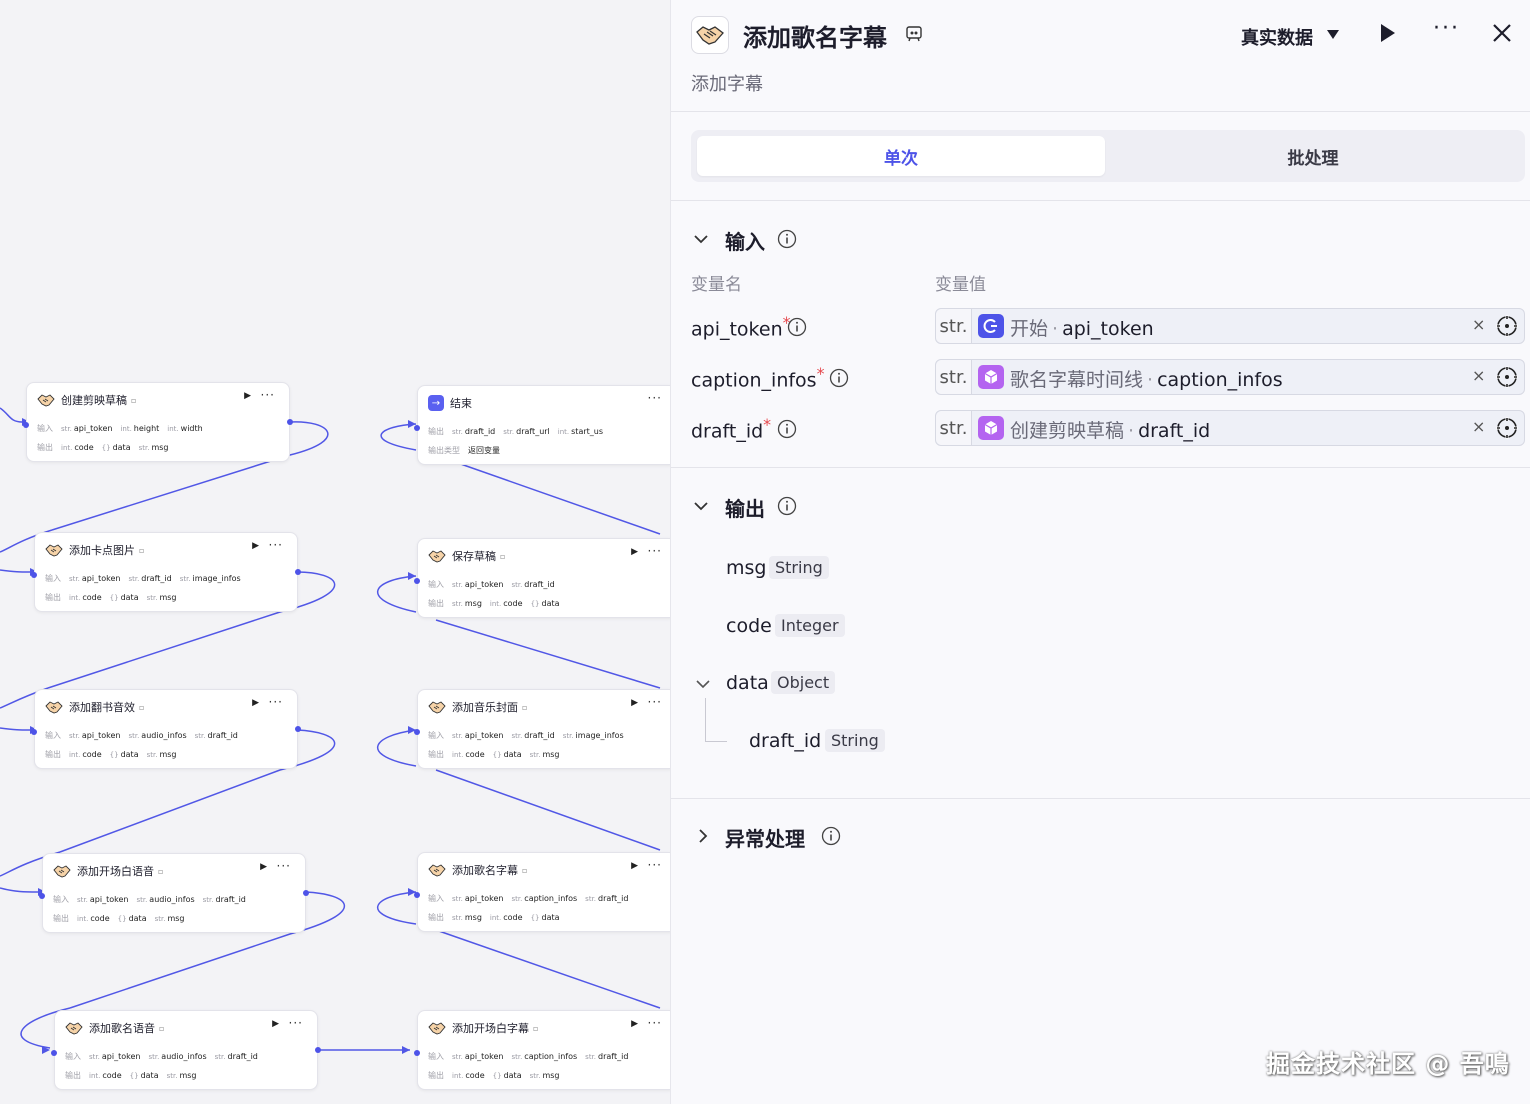  What do you see at coordinates (810, 625) in the screenshot?
I see `output-type-badge: Integer` at bounding box center [810, 625].